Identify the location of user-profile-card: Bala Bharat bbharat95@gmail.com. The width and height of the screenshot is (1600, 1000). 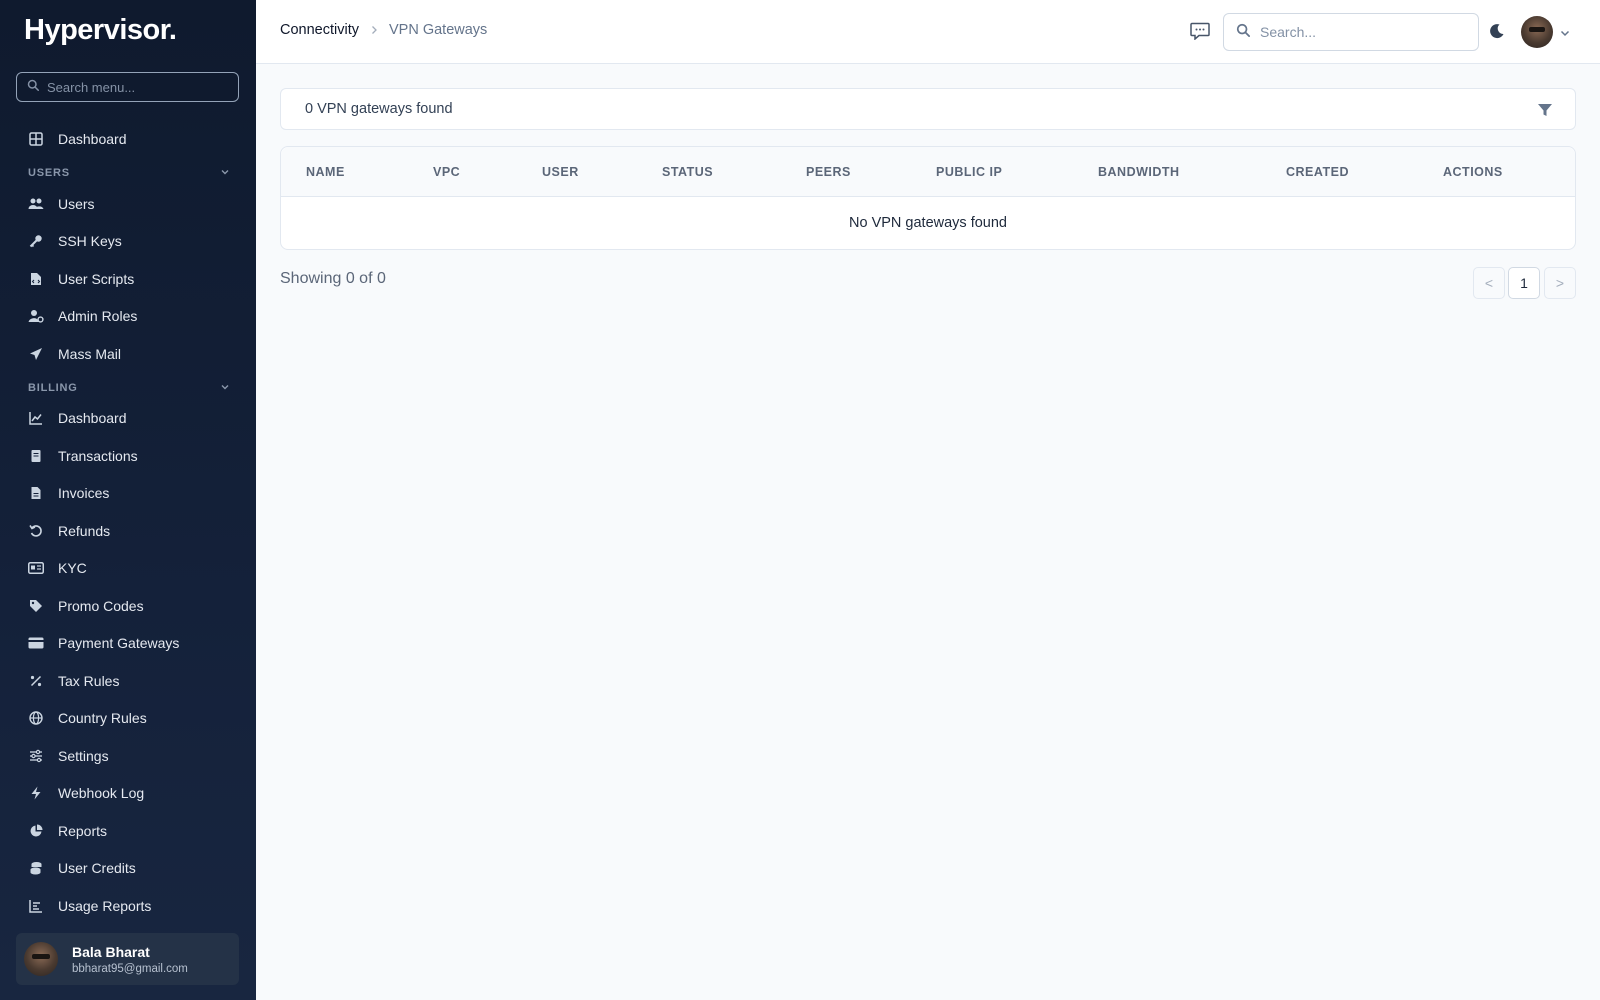
(127, 959).